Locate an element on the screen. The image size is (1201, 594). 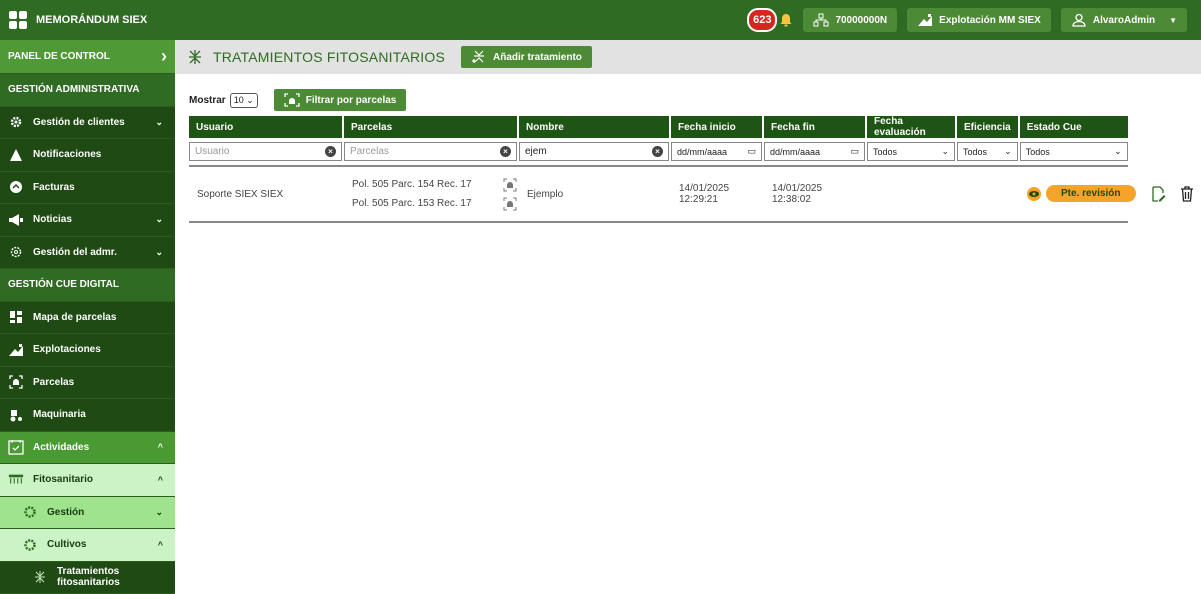
sidebar-item-gestion-clientes: Gestión de clientes ⌄ is located at coordinates (87, 123).